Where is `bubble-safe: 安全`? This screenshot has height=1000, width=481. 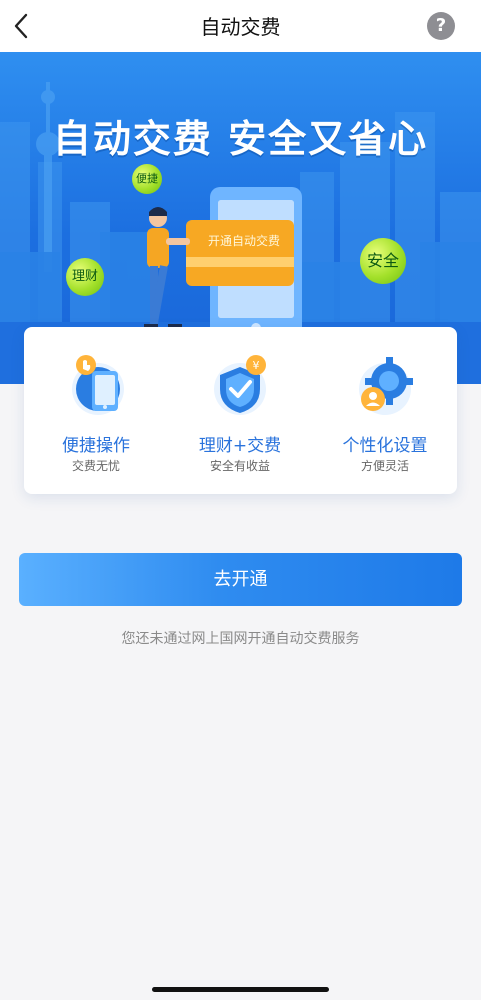 bubble-safe: 安全 is located at coordinates (383, 261).